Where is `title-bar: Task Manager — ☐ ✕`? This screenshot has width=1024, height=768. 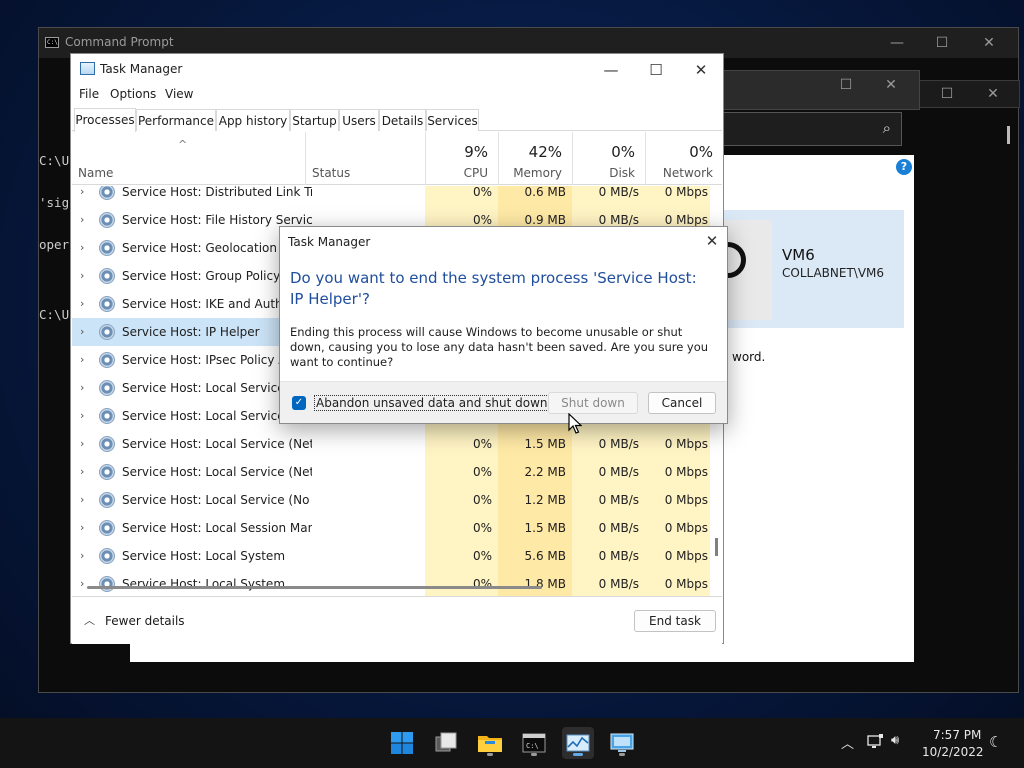
title-bar: Task Manager — ☐ ✕ is located at coordinates (397, 69).